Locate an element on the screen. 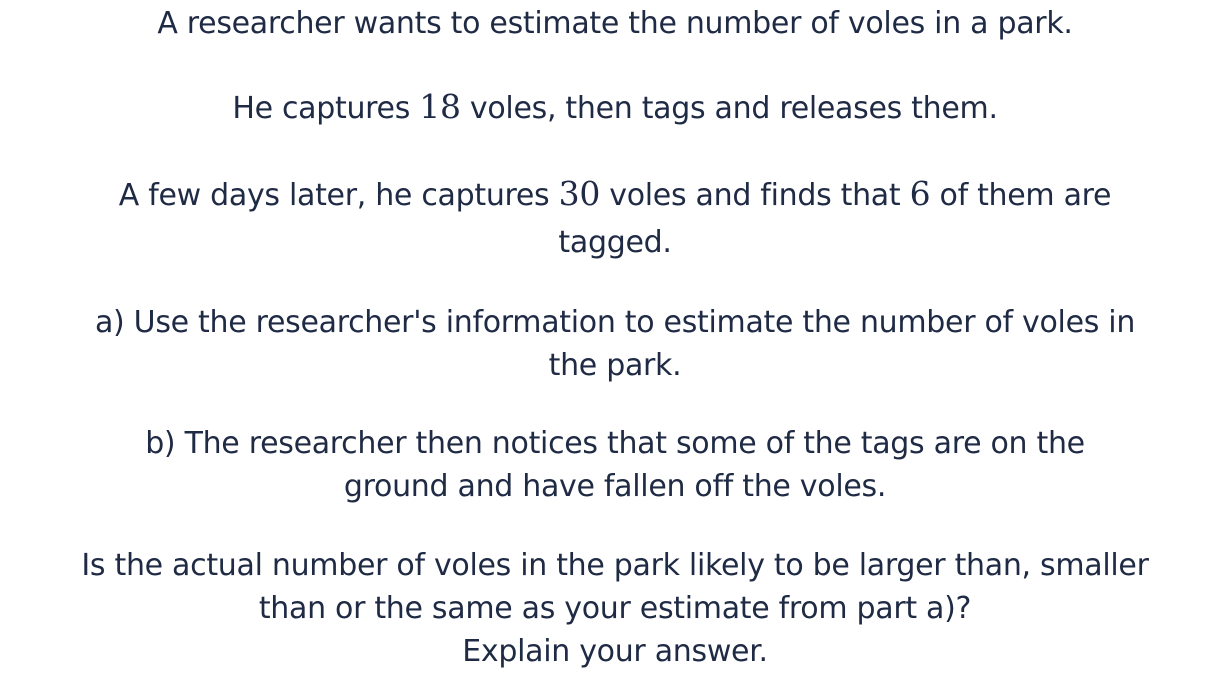  capture1-number: 18 is located at coordinates (440, 106).